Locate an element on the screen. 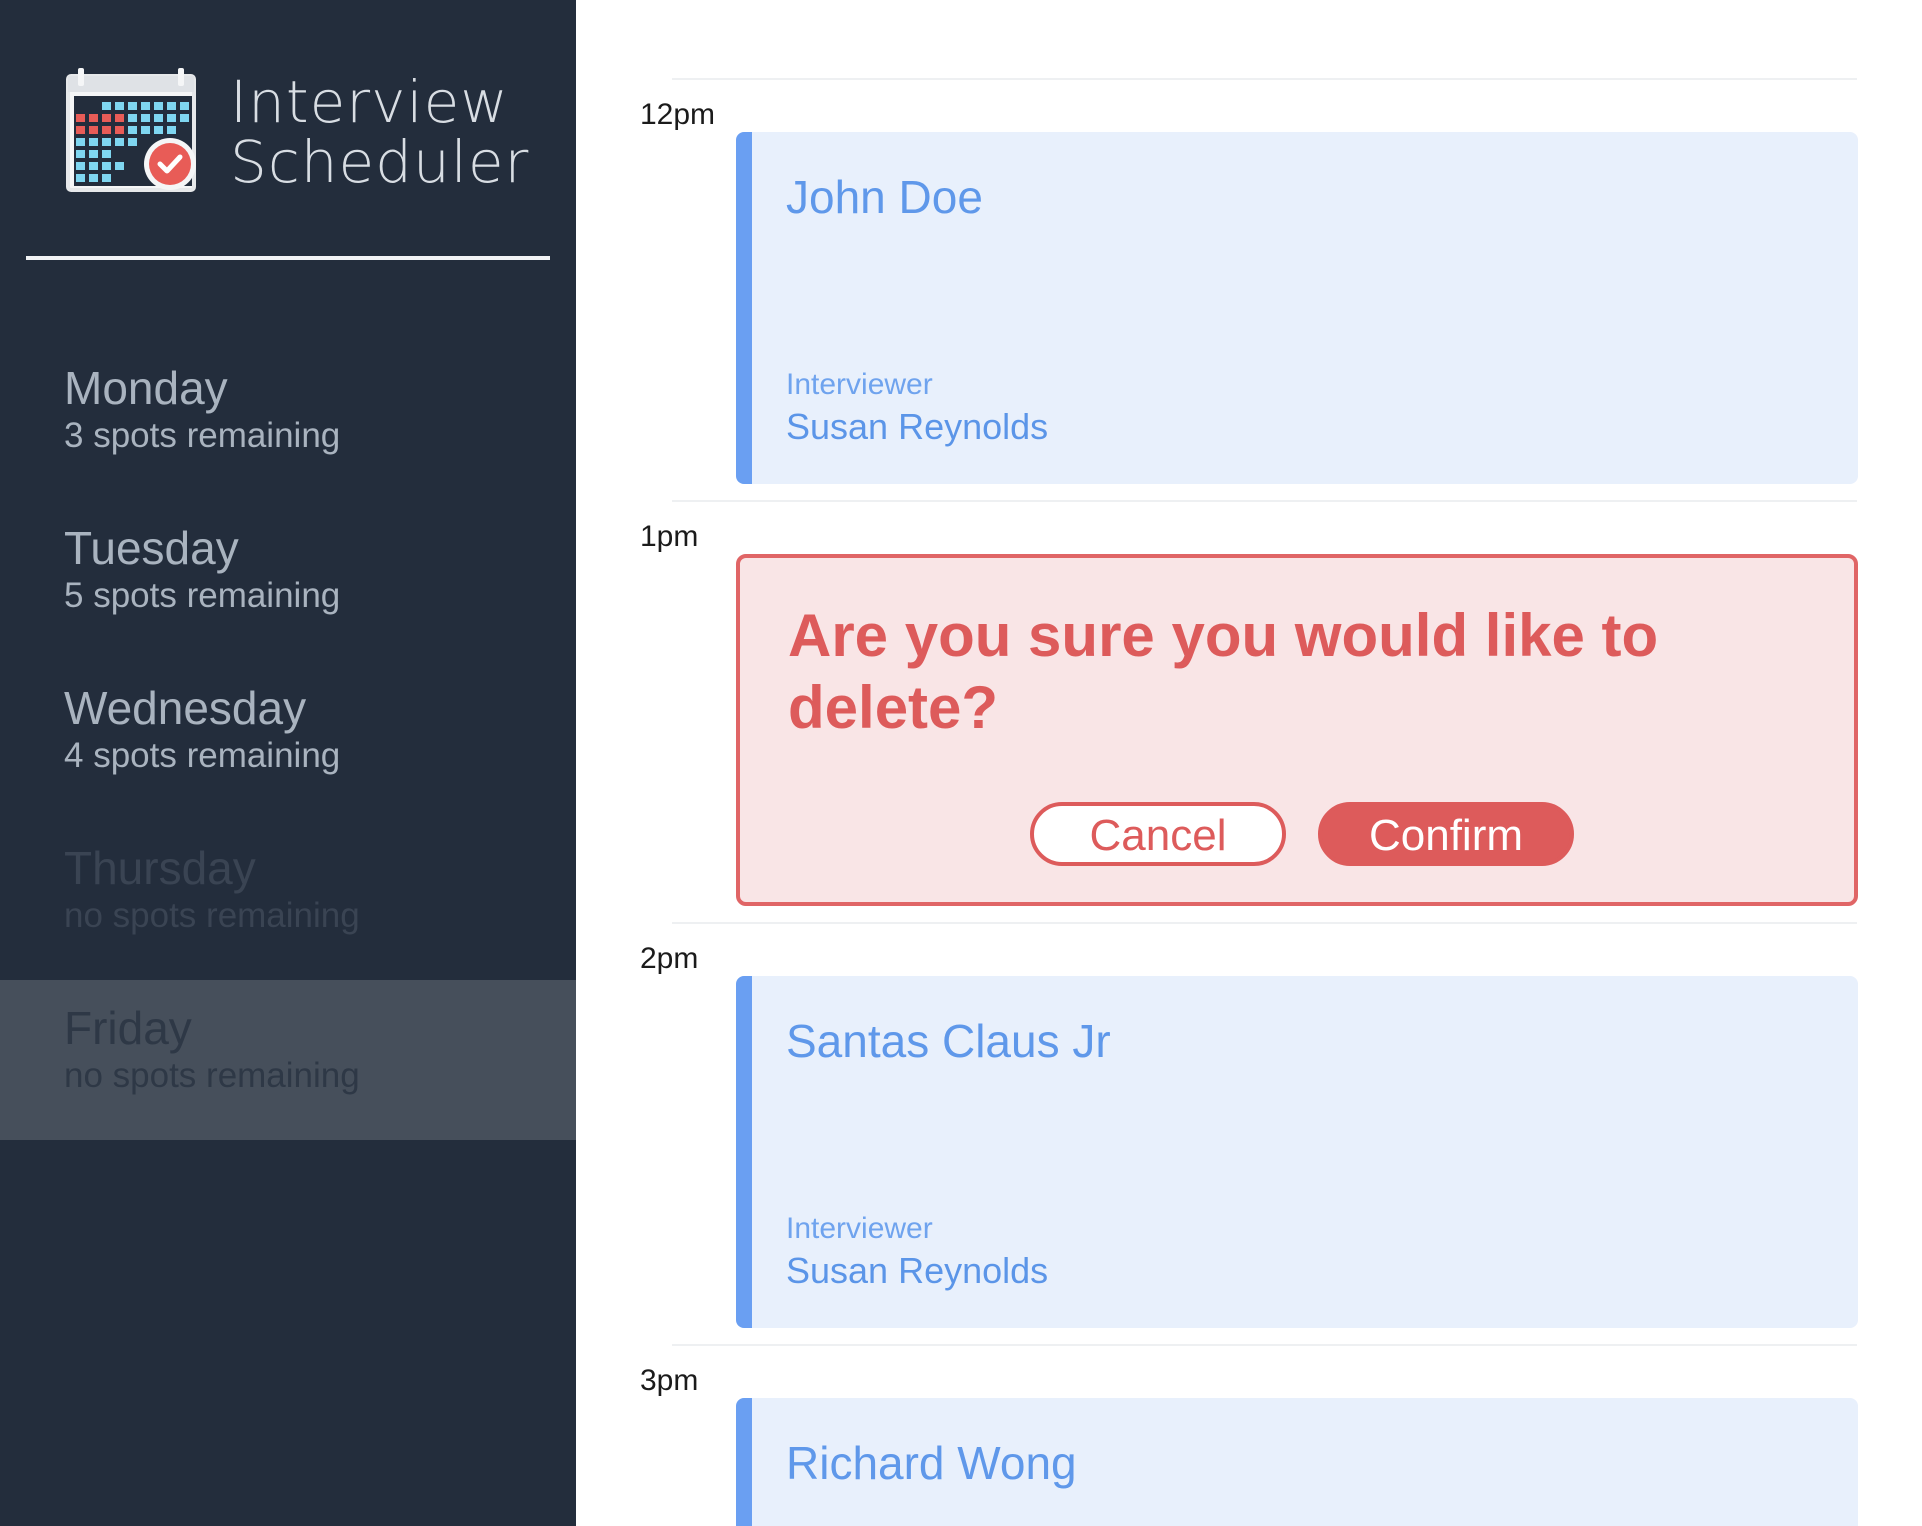 The width and height of the screenshot is (1922, 1526). day-item-tuesday: Tuesday 5 spots remaining is located at coordinates (288, 580).